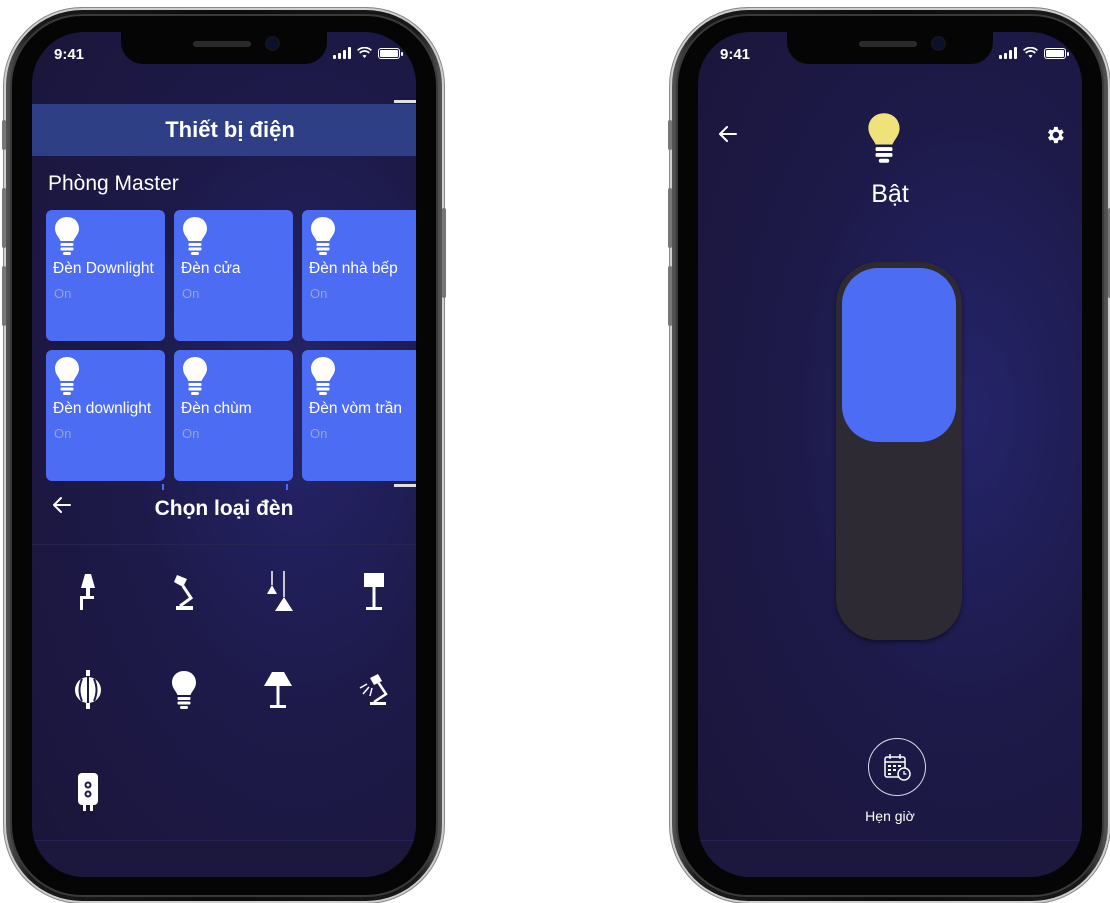  Describe the element at coordinates (211, 268) in the screenshot. I see `device-name: Đèn cửa` at that location.